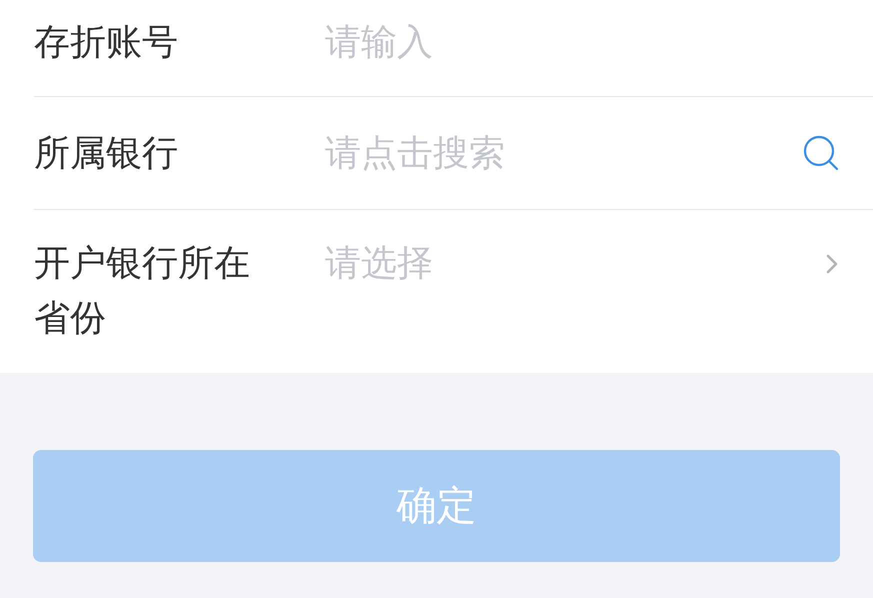  I want to click on field-label: 开户银行所在省份, so click(142, 291).